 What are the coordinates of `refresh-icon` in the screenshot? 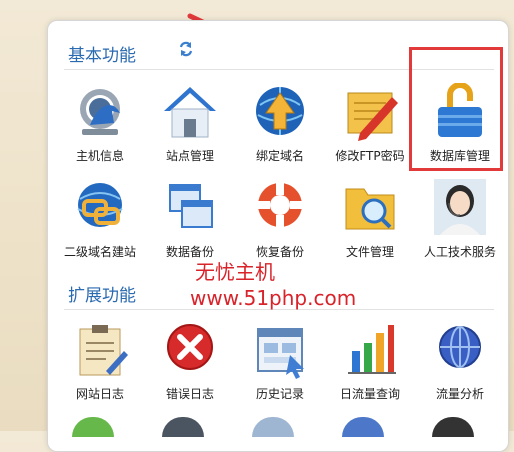 It's located at (186, 49).